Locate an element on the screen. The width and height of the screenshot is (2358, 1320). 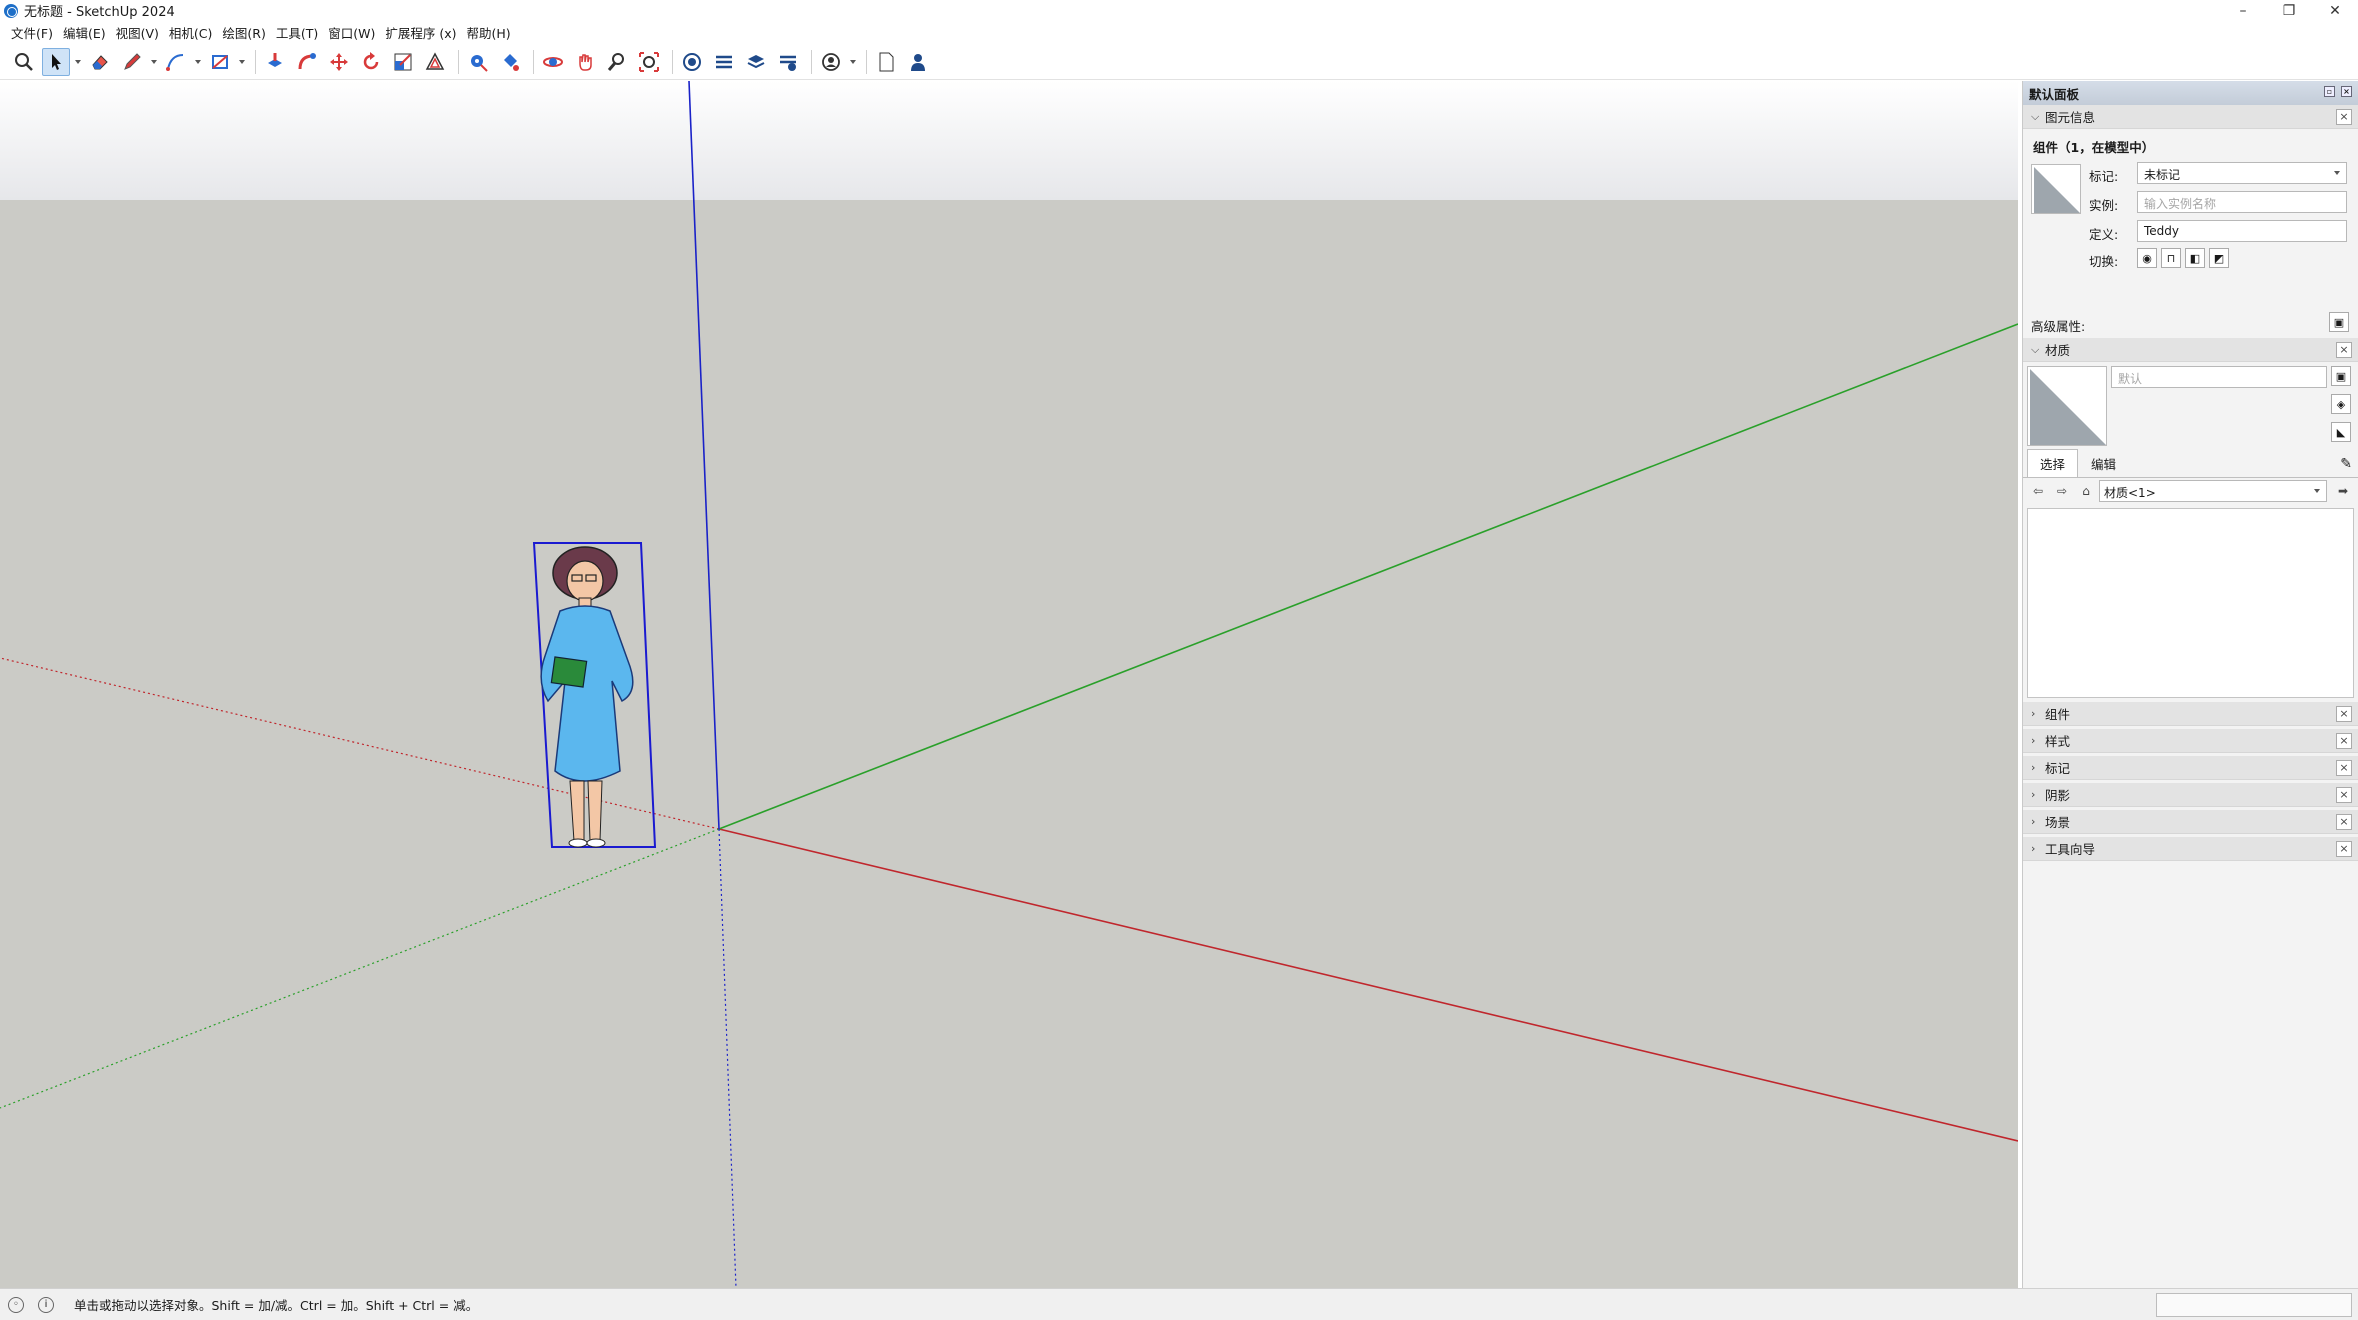
forward-arrow-icon: ⇨ is located at coordinates (2062, 491).